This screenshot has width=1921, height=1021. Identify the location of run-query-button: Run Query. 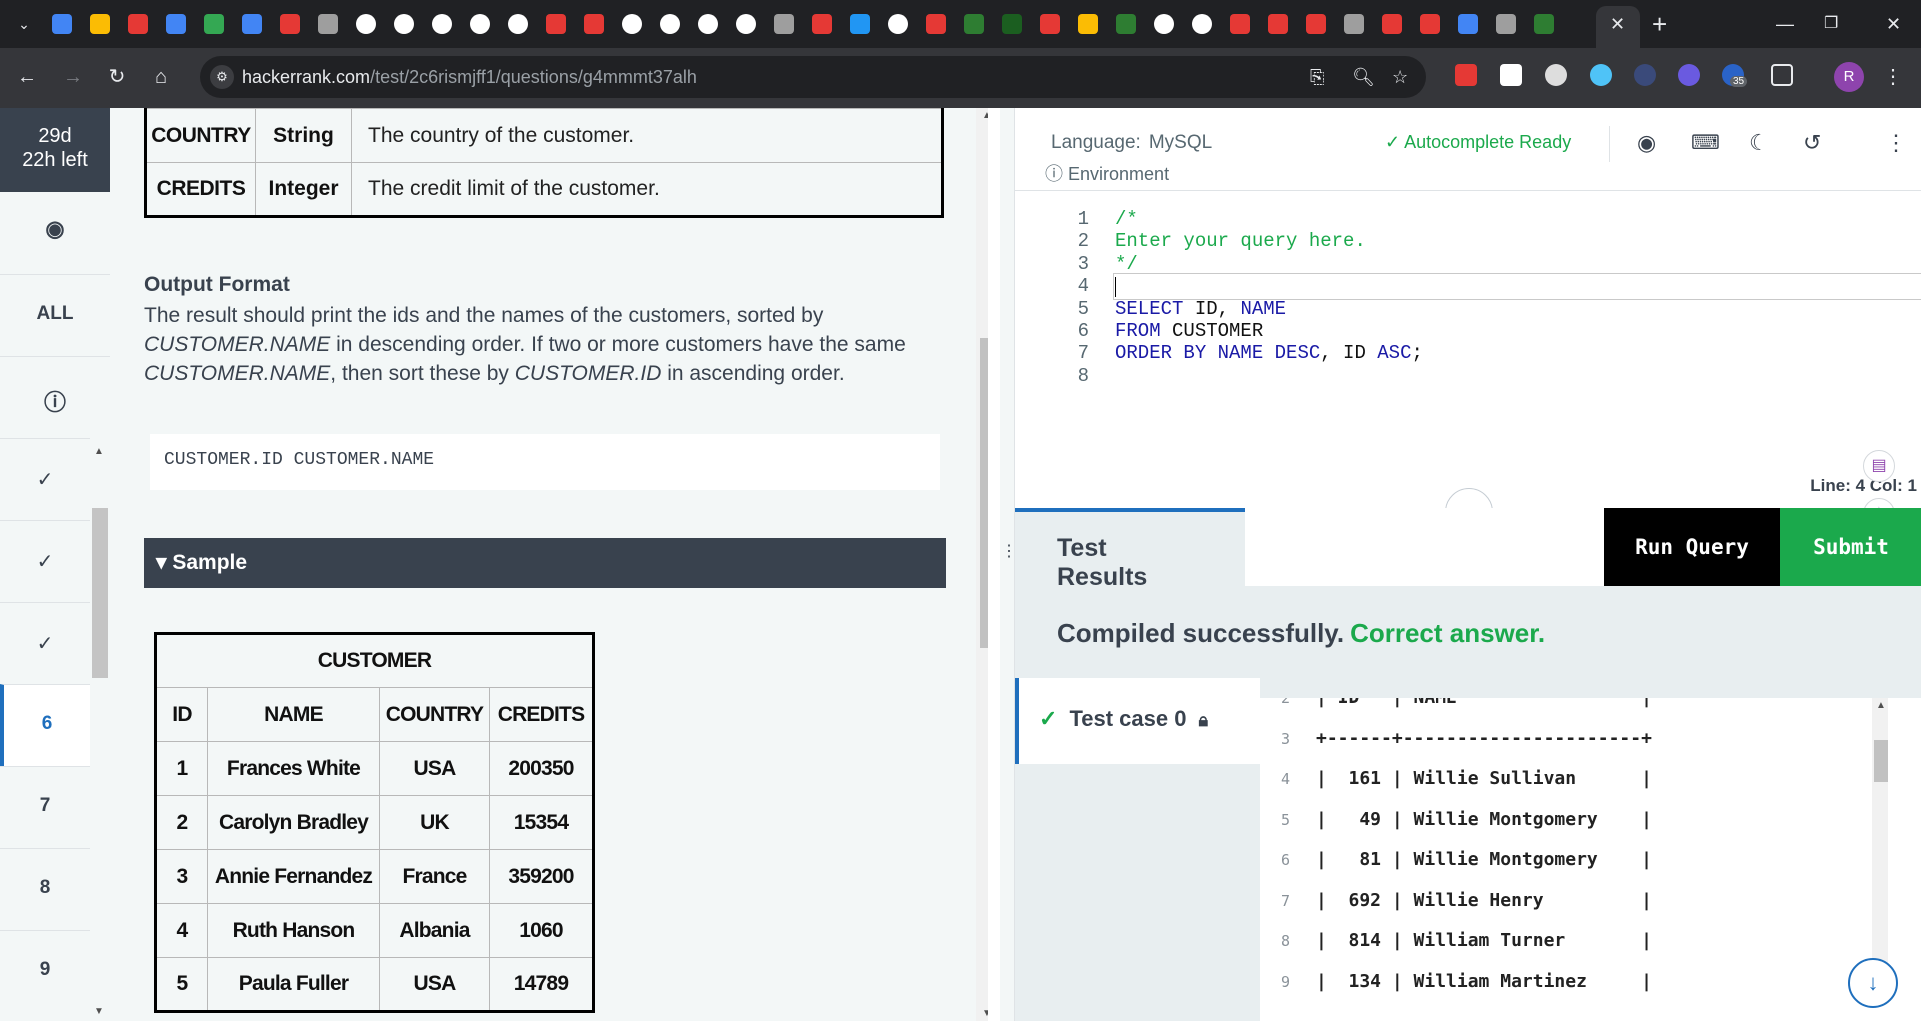
(1692, 547).